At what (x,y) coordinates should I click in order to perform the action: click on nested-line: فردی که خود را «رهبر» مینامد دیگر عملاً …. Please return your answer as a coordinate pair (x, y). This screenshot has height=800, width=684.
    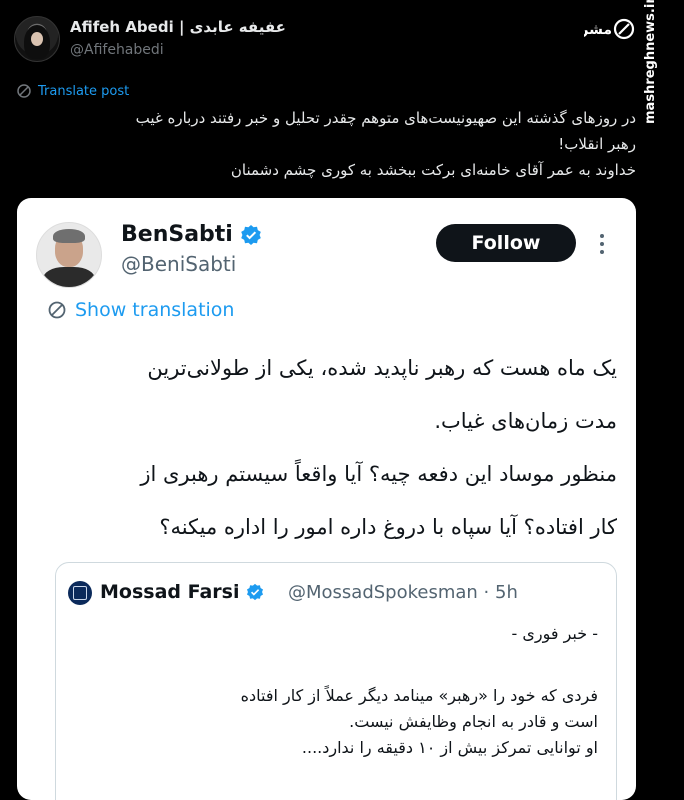
    Looking at the image, I should click on (419, 695).